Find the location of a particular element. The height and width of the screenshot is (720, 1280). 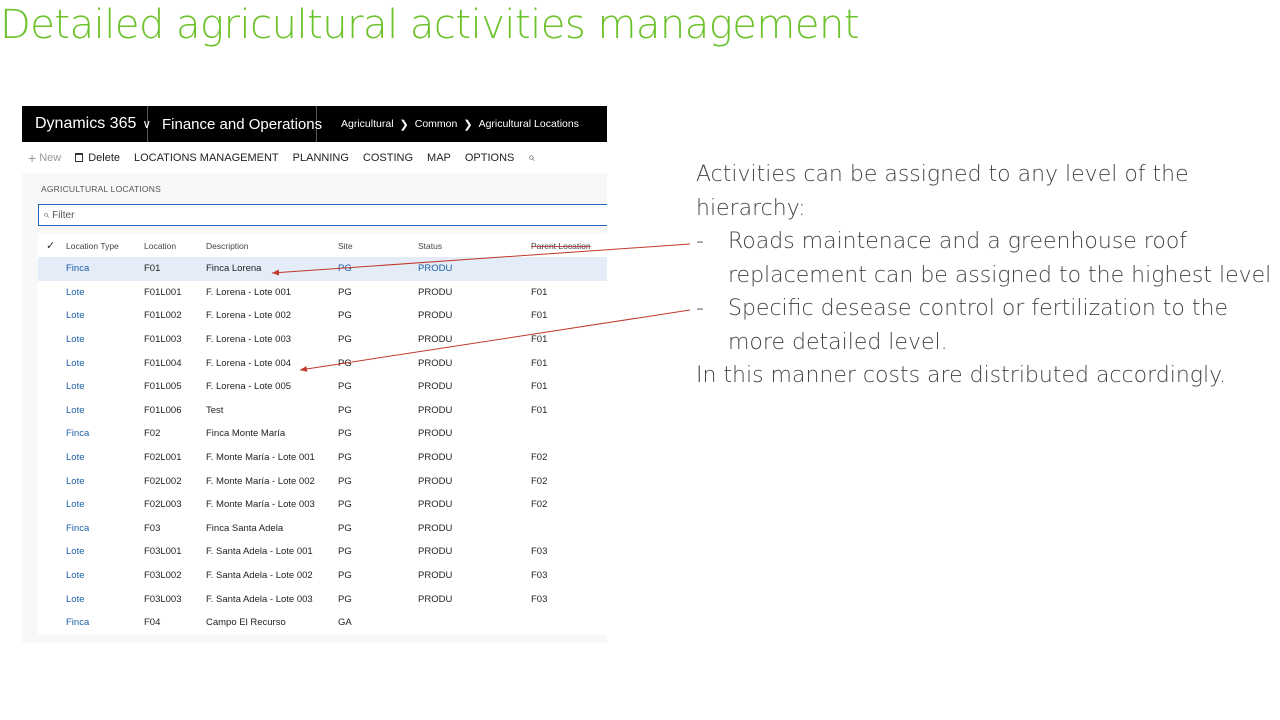

column-header-location: Location is located at coordinates (175, 246).